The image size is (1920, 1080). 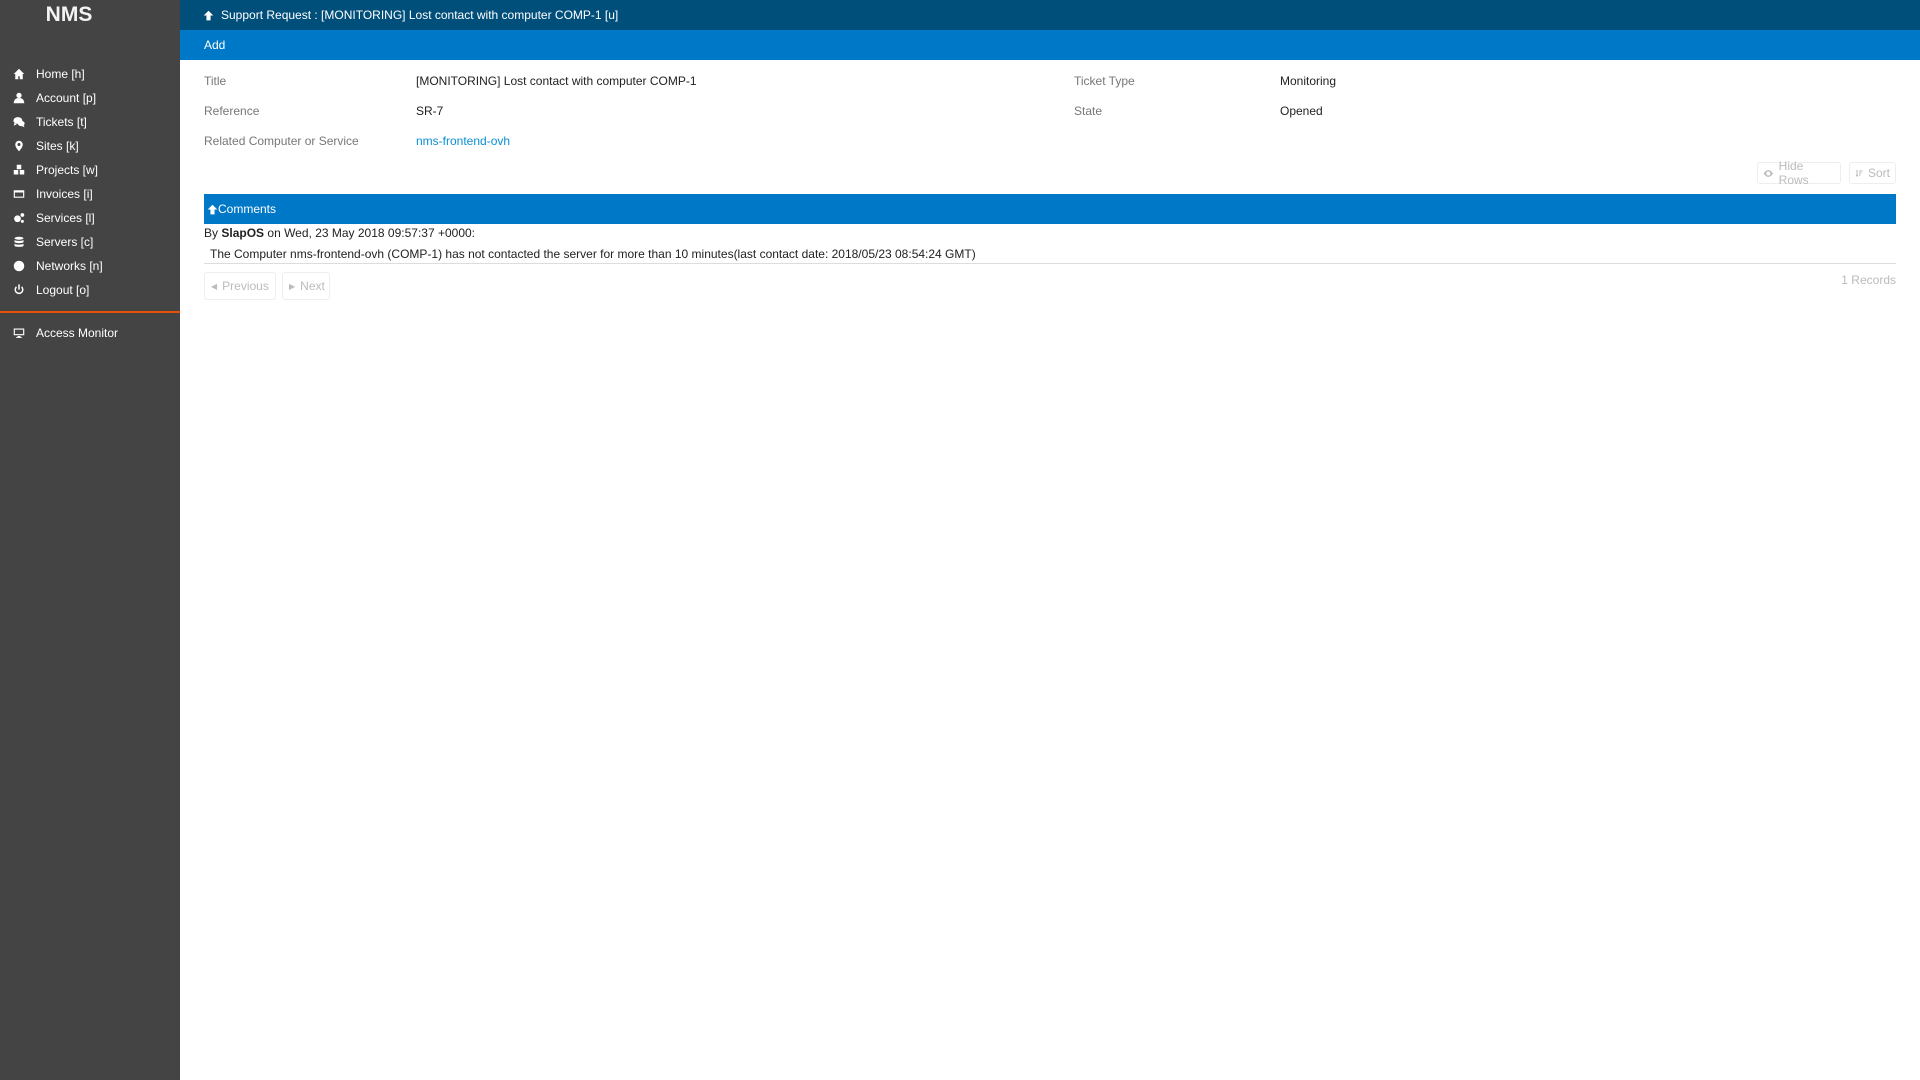 I want to click on comment-date: on Wed, 23 May 2018 09:57:37 +0000:, so click(x=371, y=233).